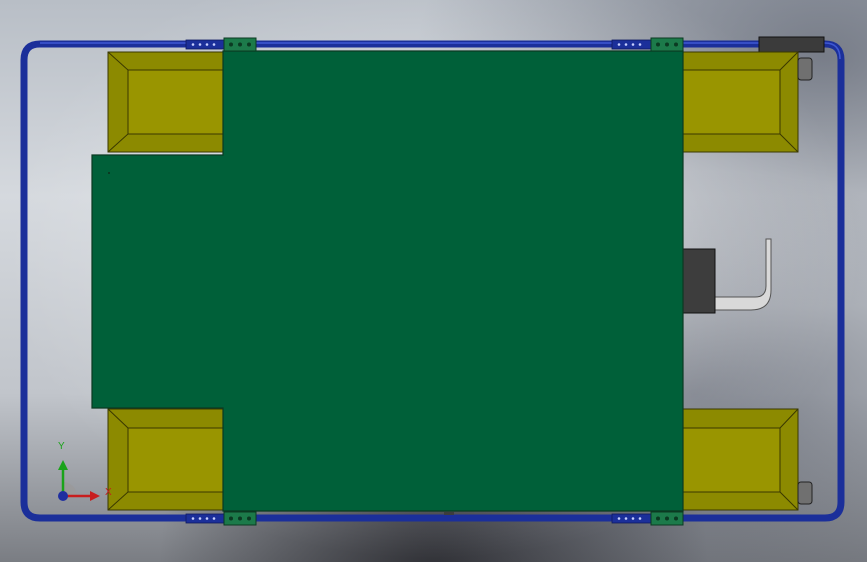 The height and width of the screenshot is (562, 867). Describe the element at coordinates (108, 492) in the screenshot. I see `triad-x-label: X` at that location.